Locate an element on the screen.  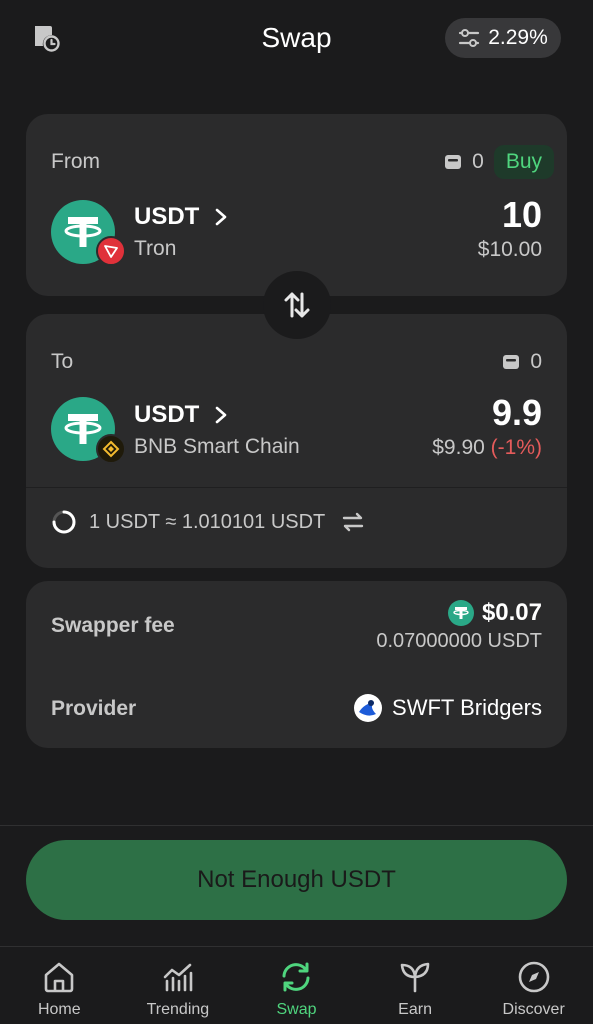
nav-item-discover: Discover is located at coordinates (533, 985).